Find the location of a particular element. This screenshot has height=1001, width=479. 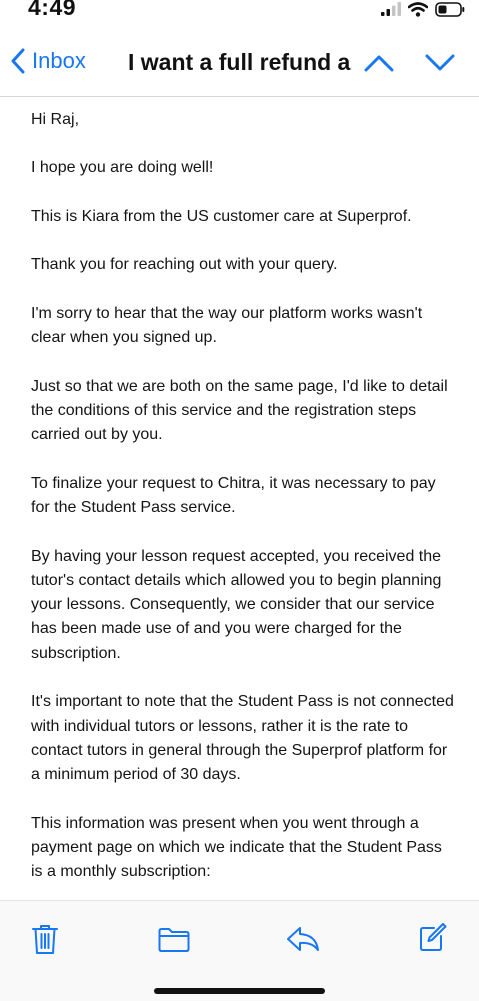

reply-icon is located at coordinates (303, 939).